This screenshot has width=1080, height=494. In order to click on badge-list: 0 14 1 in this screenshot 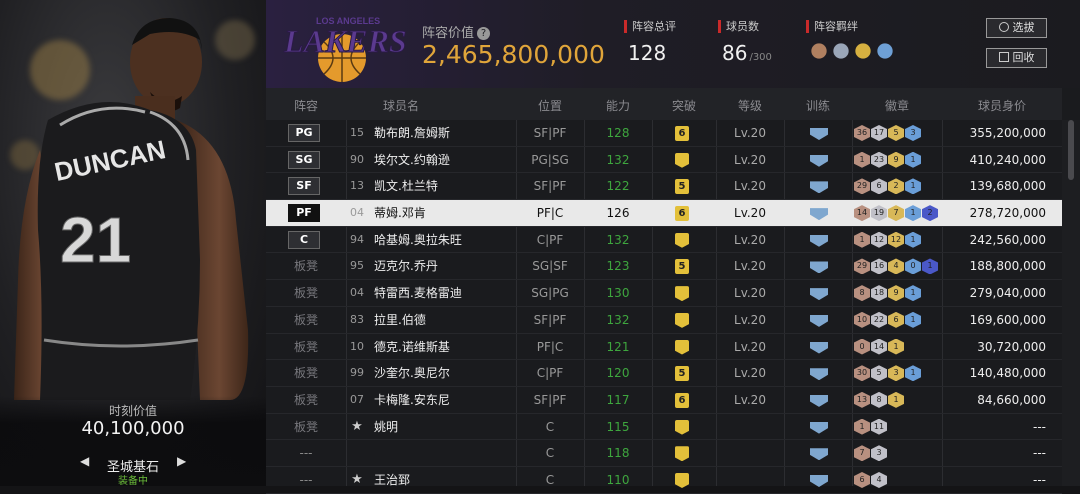, I will do `click(879, 347)`.